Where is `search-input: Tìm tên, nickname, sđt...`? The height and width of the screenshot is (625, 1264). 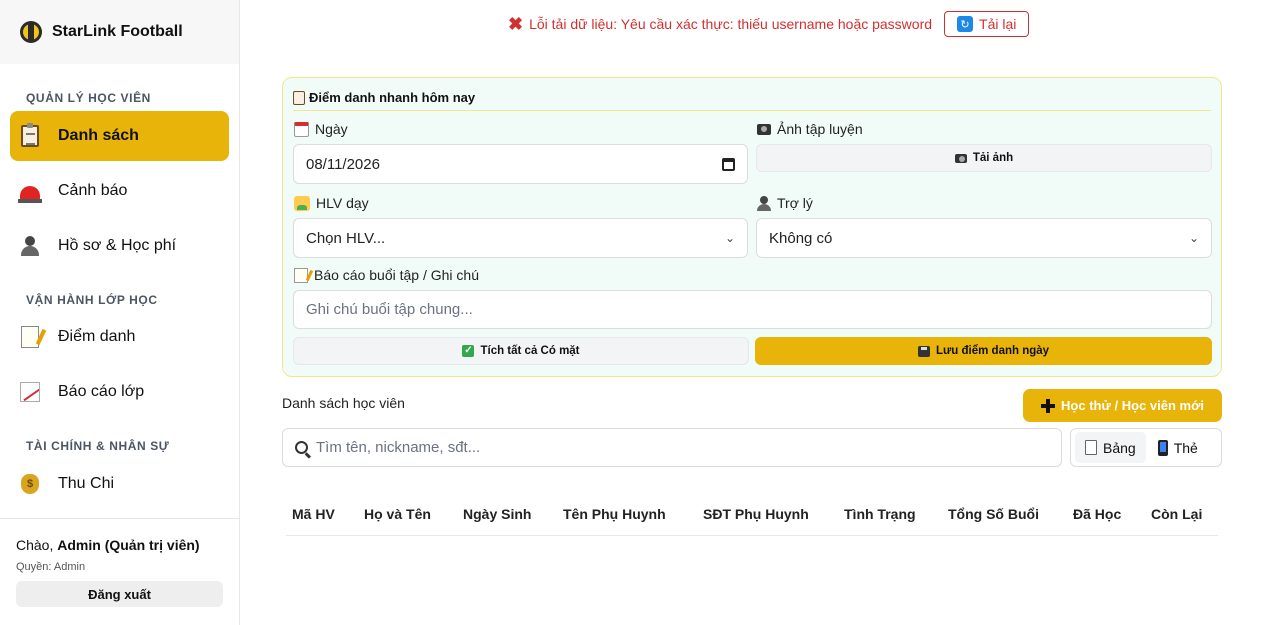
search-input: Tìm tên, nickname, sđt... is located at coordinates (672, 447).